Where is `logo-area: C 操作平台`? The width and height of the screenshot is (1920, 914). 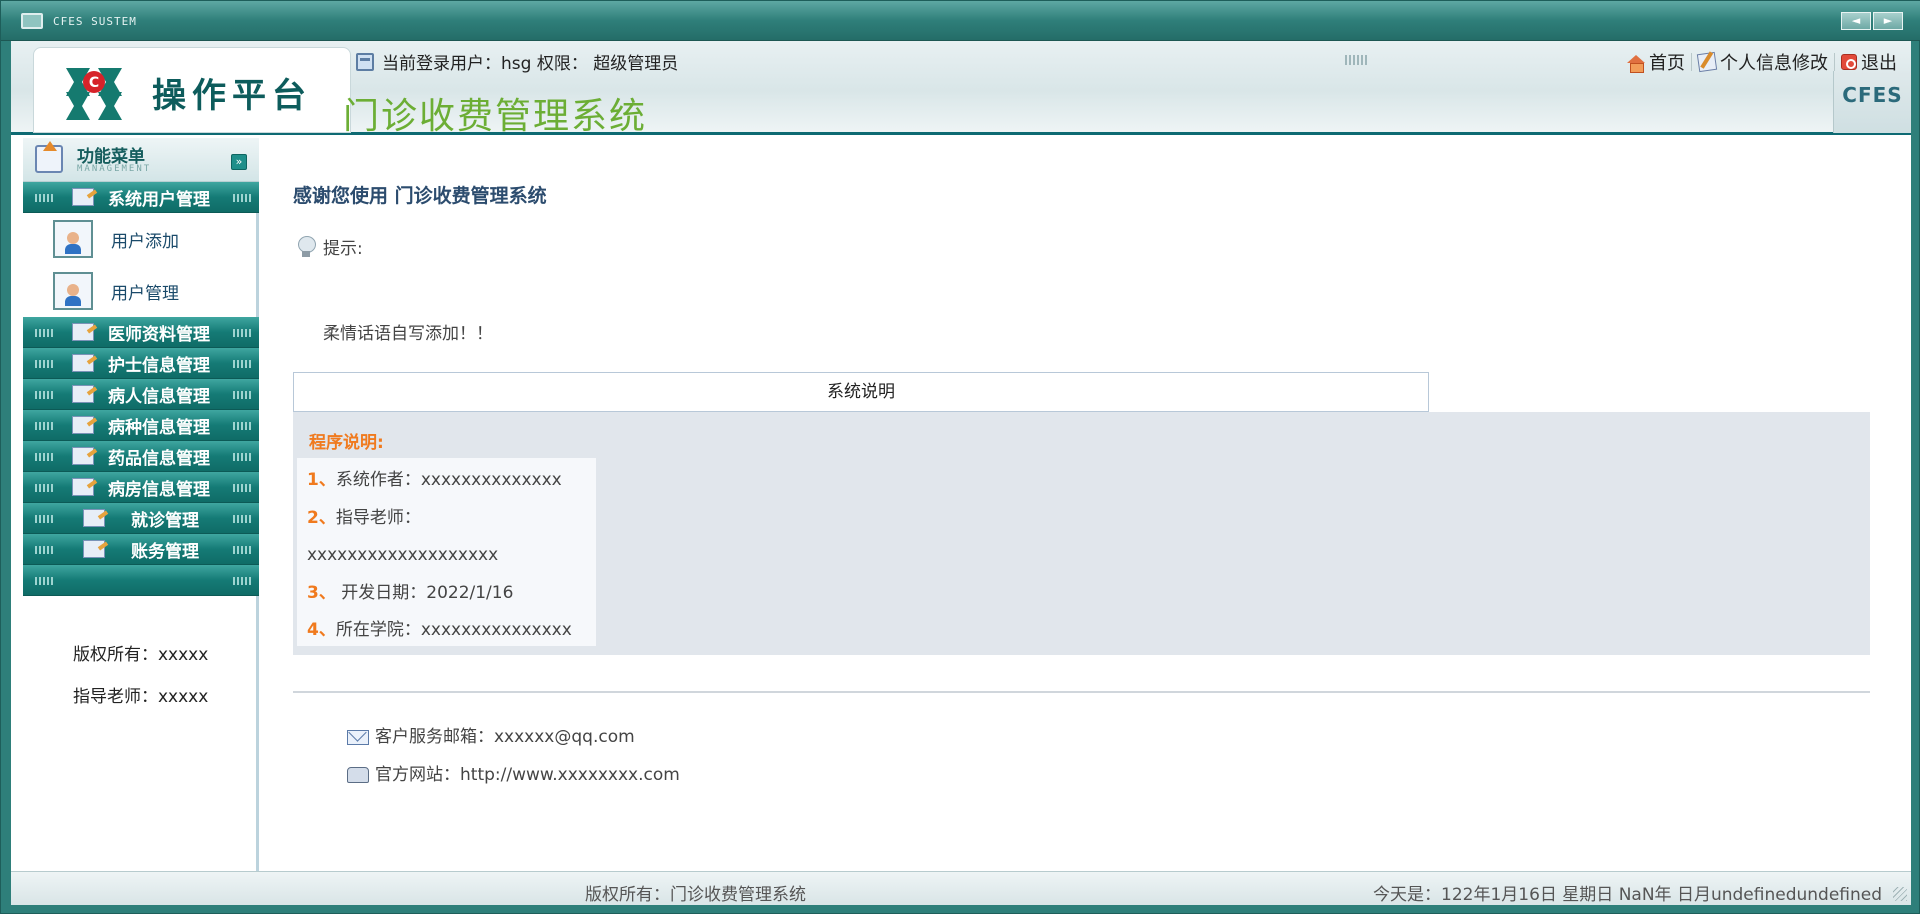 logo-area: C 操作平台 is located at coordinates (192, 90).